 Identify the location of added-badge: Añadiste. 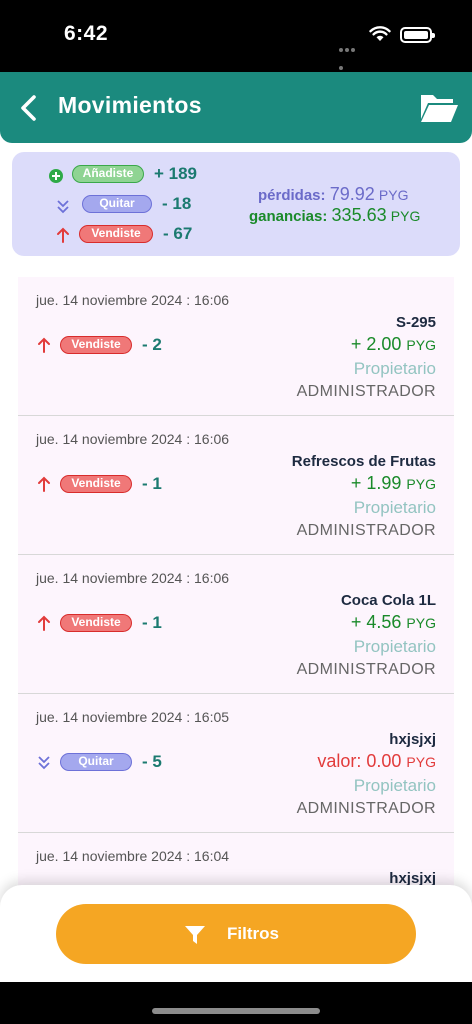
(108, 174).